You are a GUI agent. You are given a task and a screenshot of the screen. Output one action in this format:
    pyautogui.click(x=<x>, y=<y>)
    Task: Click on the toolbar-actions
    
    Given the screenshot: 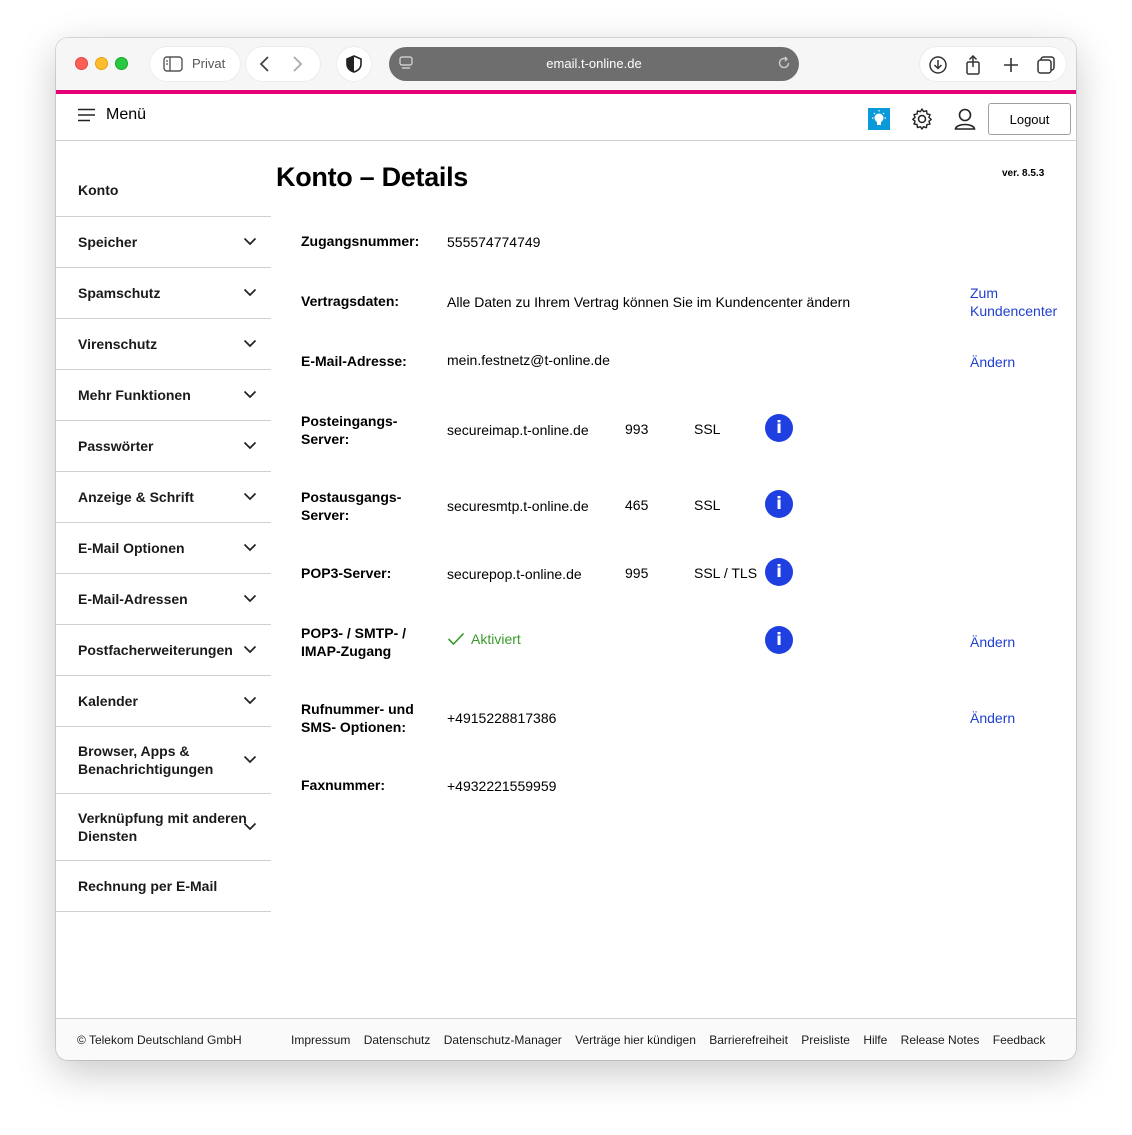 What is the action you would take?
    pyautogui.click(x=993, y=64)
    